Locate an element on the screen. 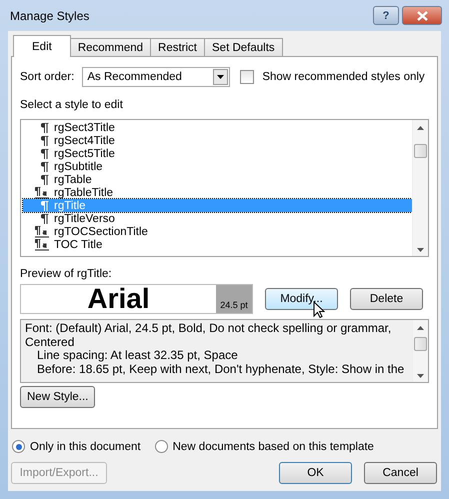 This screenshot has width=449, height=499. style-list-item: rgSubtitle is located at coordinates (217, 166).